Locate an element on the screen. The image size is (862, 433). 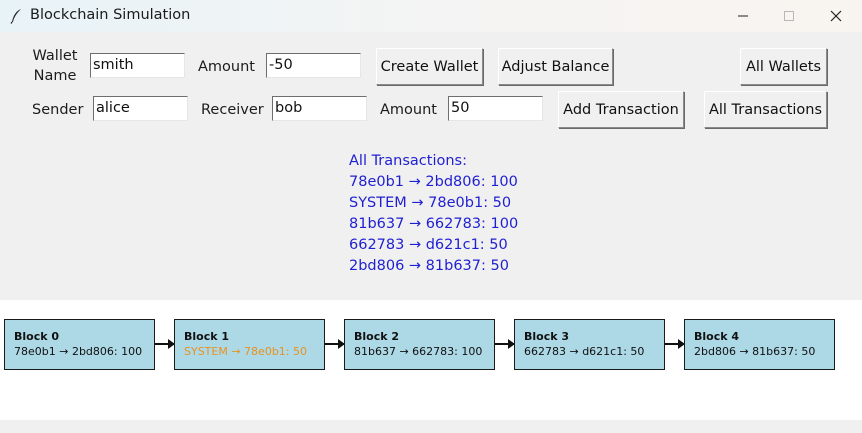
block-transaction: 81b637 → 662783: 100 is located at coordinates (418, 351).